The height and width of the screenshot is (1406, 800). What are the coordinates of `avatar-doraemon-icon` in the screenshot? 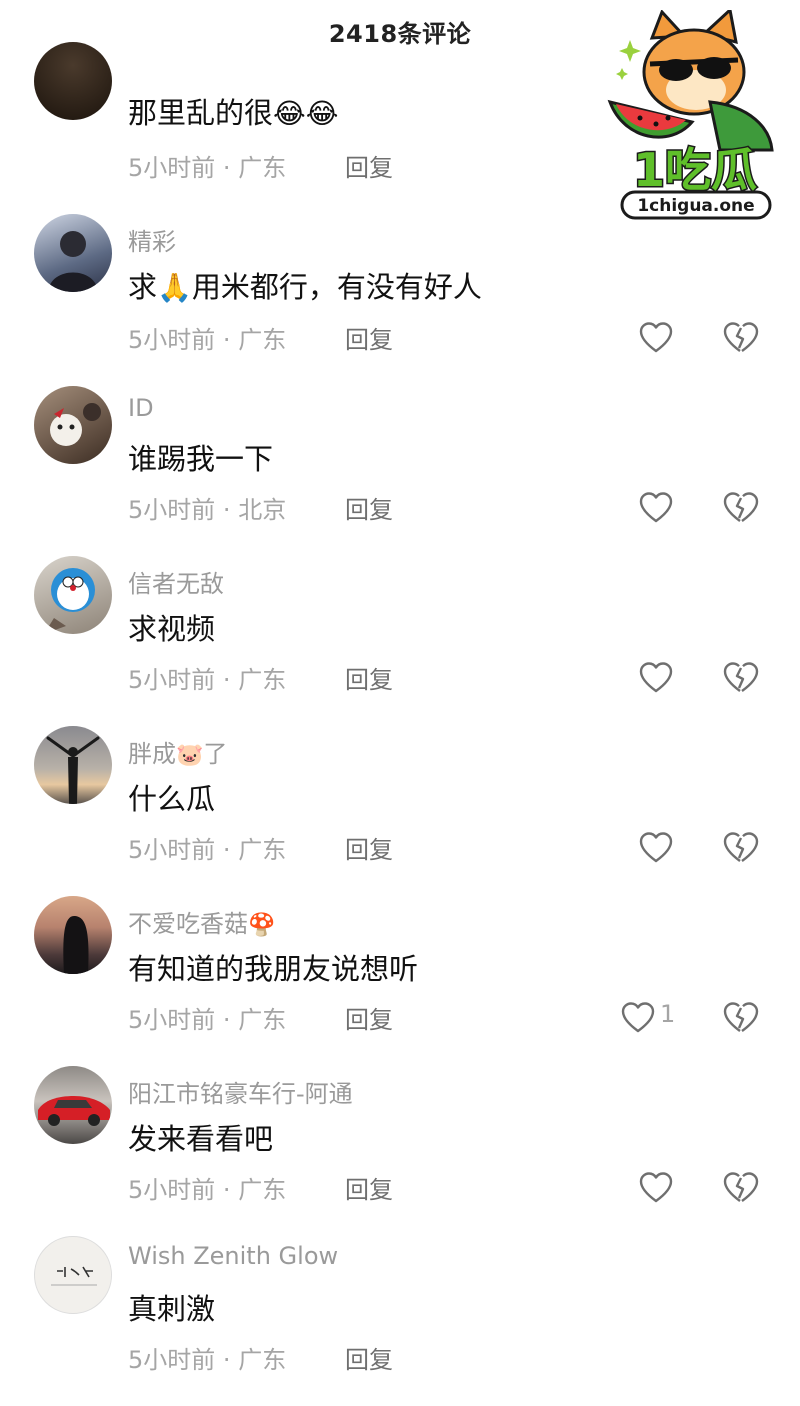 It's located at (69, 601).